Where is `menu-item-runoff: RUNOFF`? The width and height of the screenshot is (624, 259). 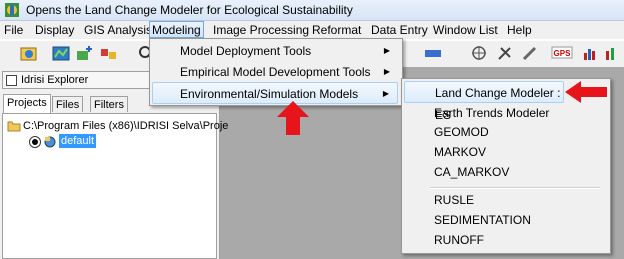 menu-item-runoff: RUNOFF is located at coordinates (504, 240).